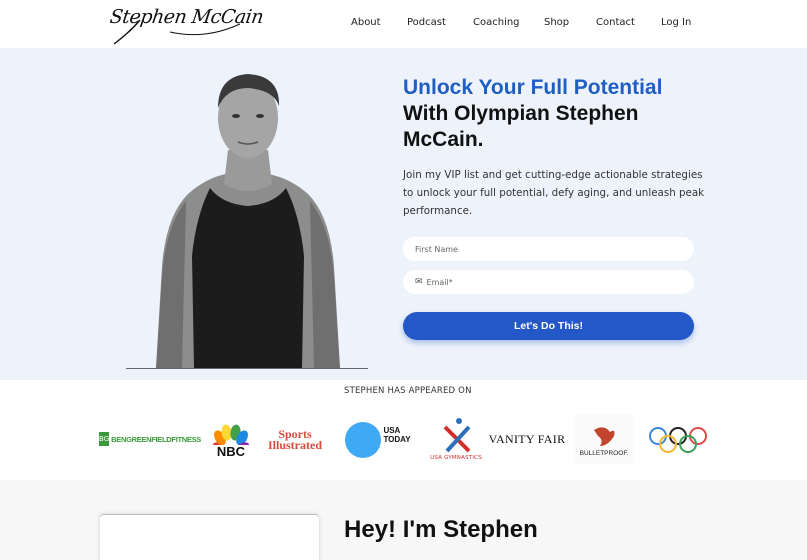  Describe the element at coordinates (533, 87) in the screenshot. I see `headline-highlight: Unlock Your Full Potential` at that location.